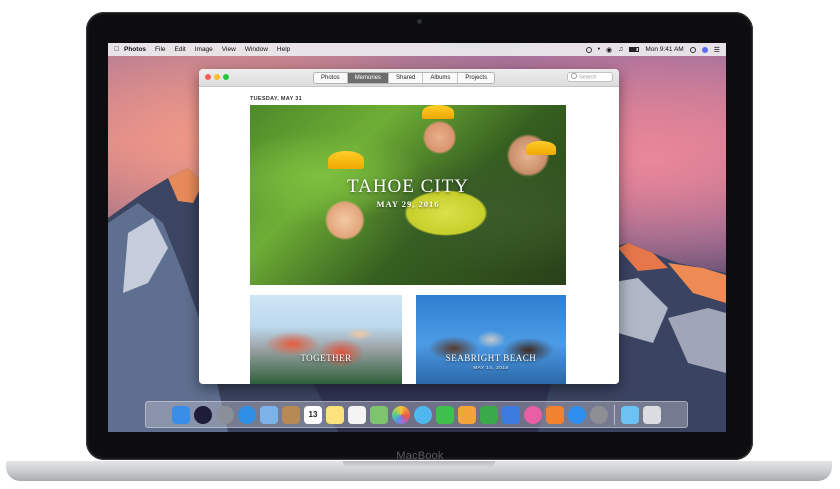 This screenshot has height=489, width=840. I want to click on spotlight-icon, so click(692, 49).